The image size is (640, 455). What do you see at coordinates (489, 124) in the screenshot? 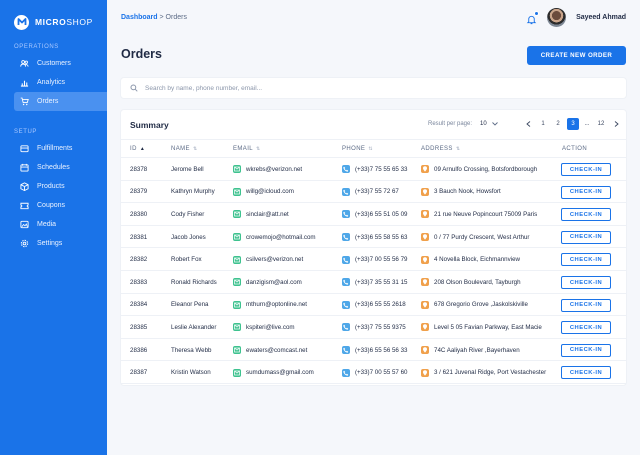
I see `results-per-page-select: 10` at bounding box center [489, 124].